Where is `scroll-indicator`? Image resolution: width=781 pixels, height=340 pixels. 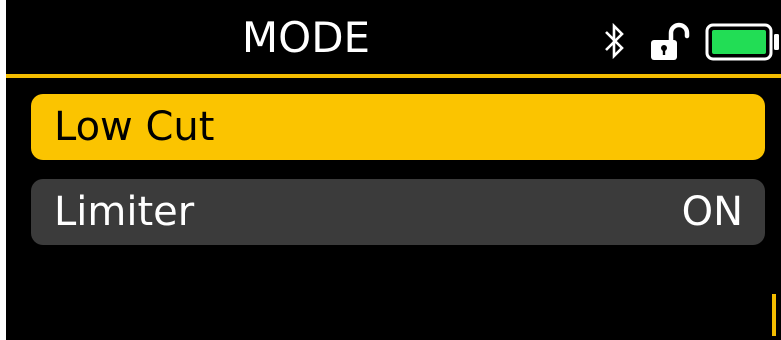
scroll-indicator is located at coordinates (774, 315).